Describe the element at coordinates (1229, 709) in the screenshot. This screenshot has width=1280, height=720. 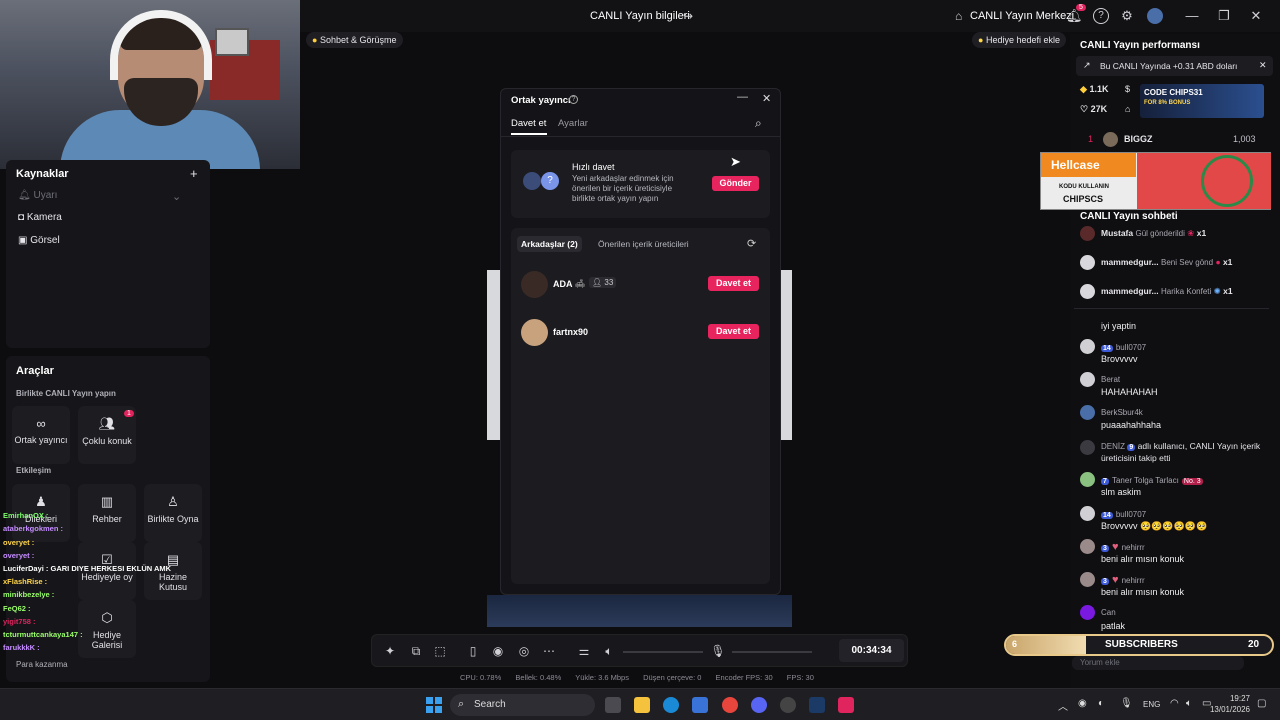
I see `clock-date: 13/01/2026` at that location.